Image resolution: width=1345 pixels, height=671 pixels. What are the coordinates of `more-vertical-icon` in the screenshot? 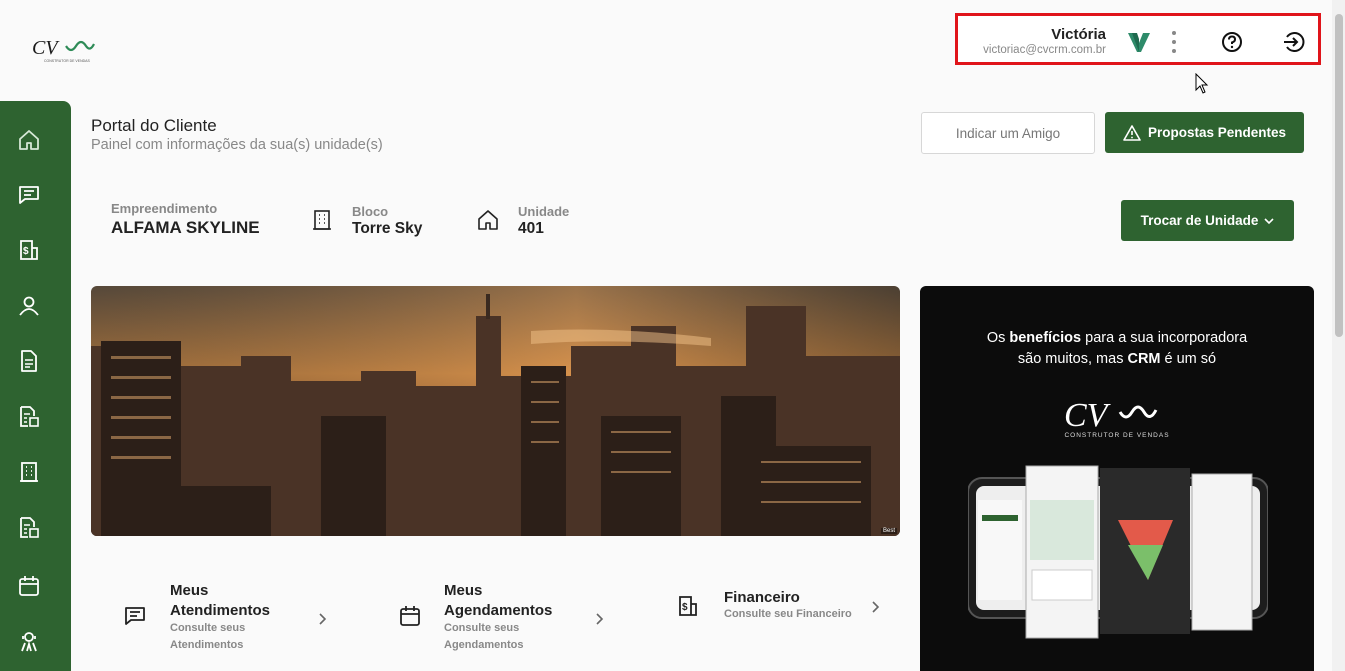 It's located at (1174, 42).